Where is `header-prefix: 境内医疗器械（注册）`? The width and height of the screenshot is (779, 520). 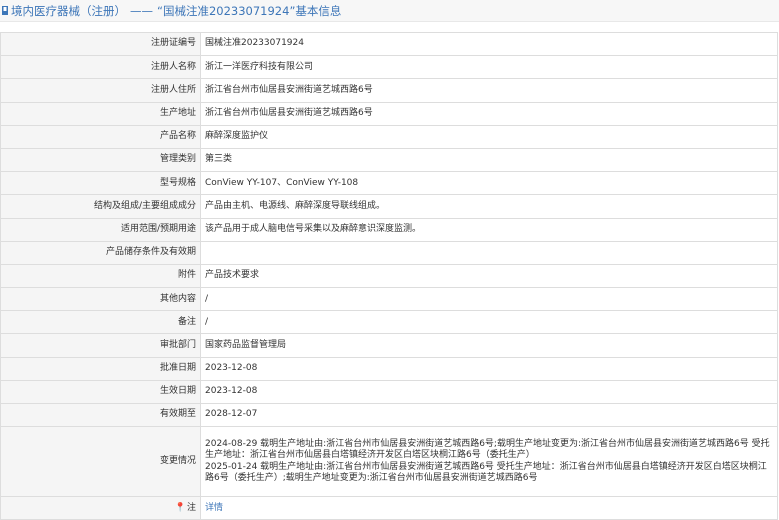 header-prefix: 境内医疗器械（注册） is located at coordinates (68, 10).